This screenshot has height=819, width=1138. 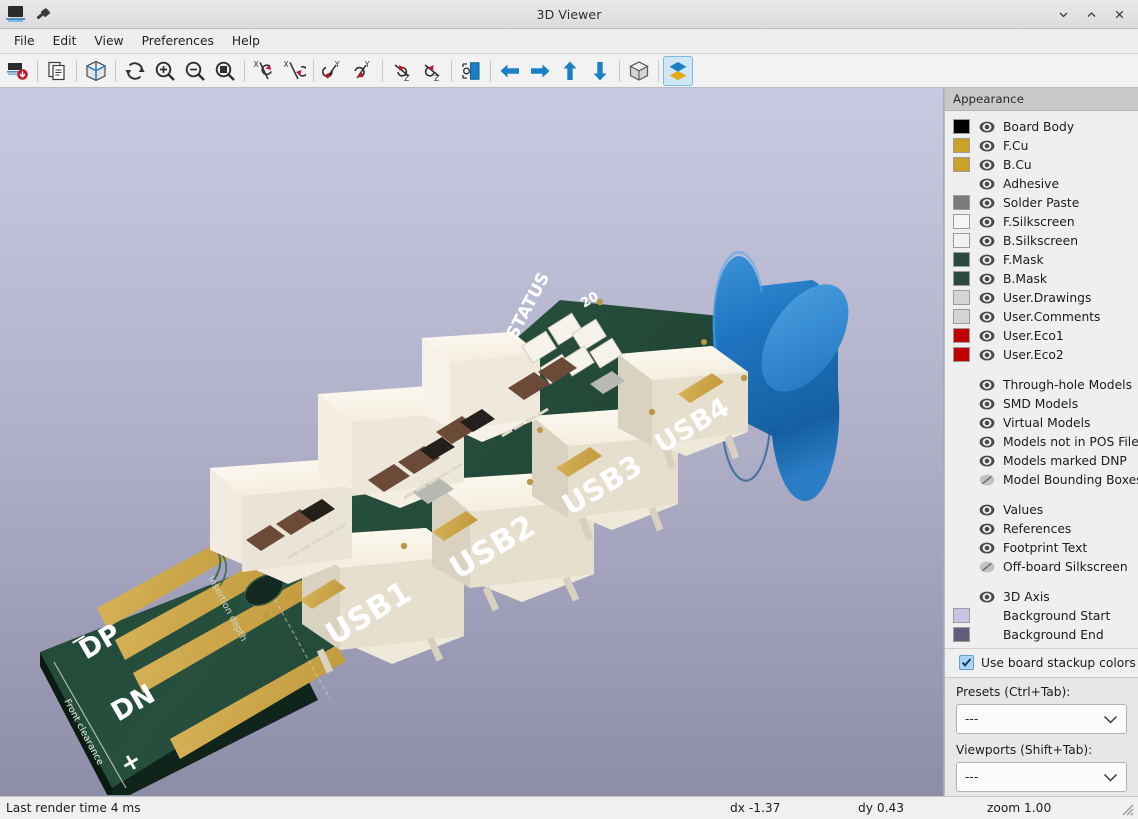 What do you see at coordinates (1119, 14) in the screenshot?
I see `close-button` at bounding box center [1119, 14].